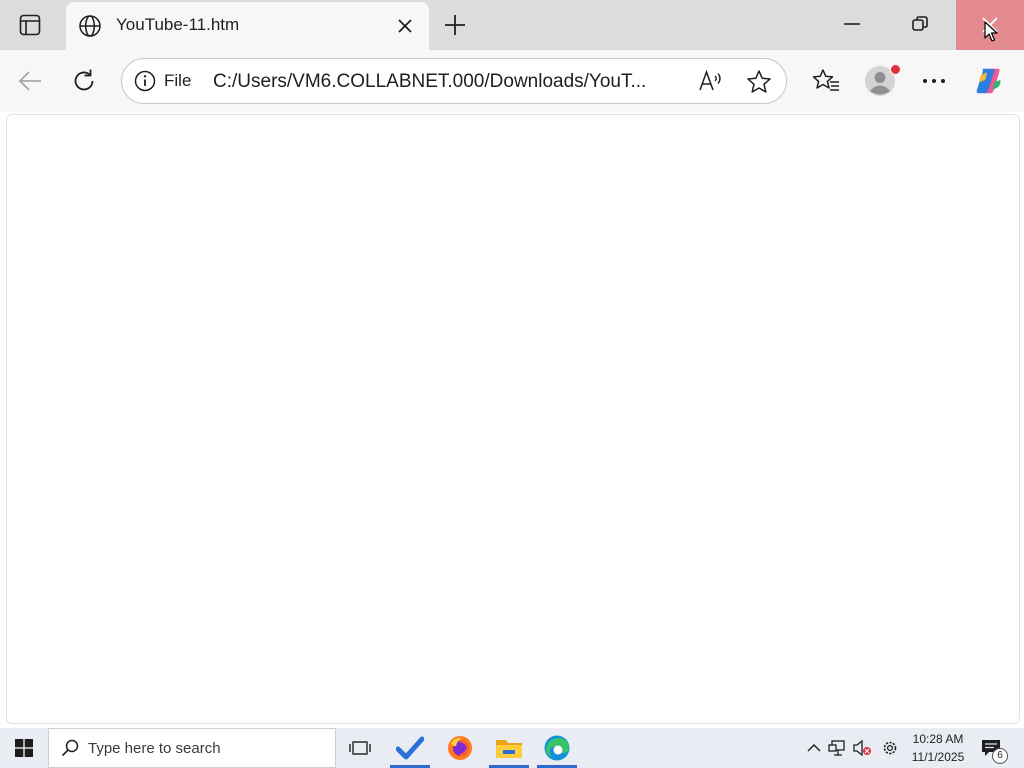  What do you see at coordinates (895, 69) in the screenshot?
I see `profile-notification-dot` at bounding box center [895, 69].